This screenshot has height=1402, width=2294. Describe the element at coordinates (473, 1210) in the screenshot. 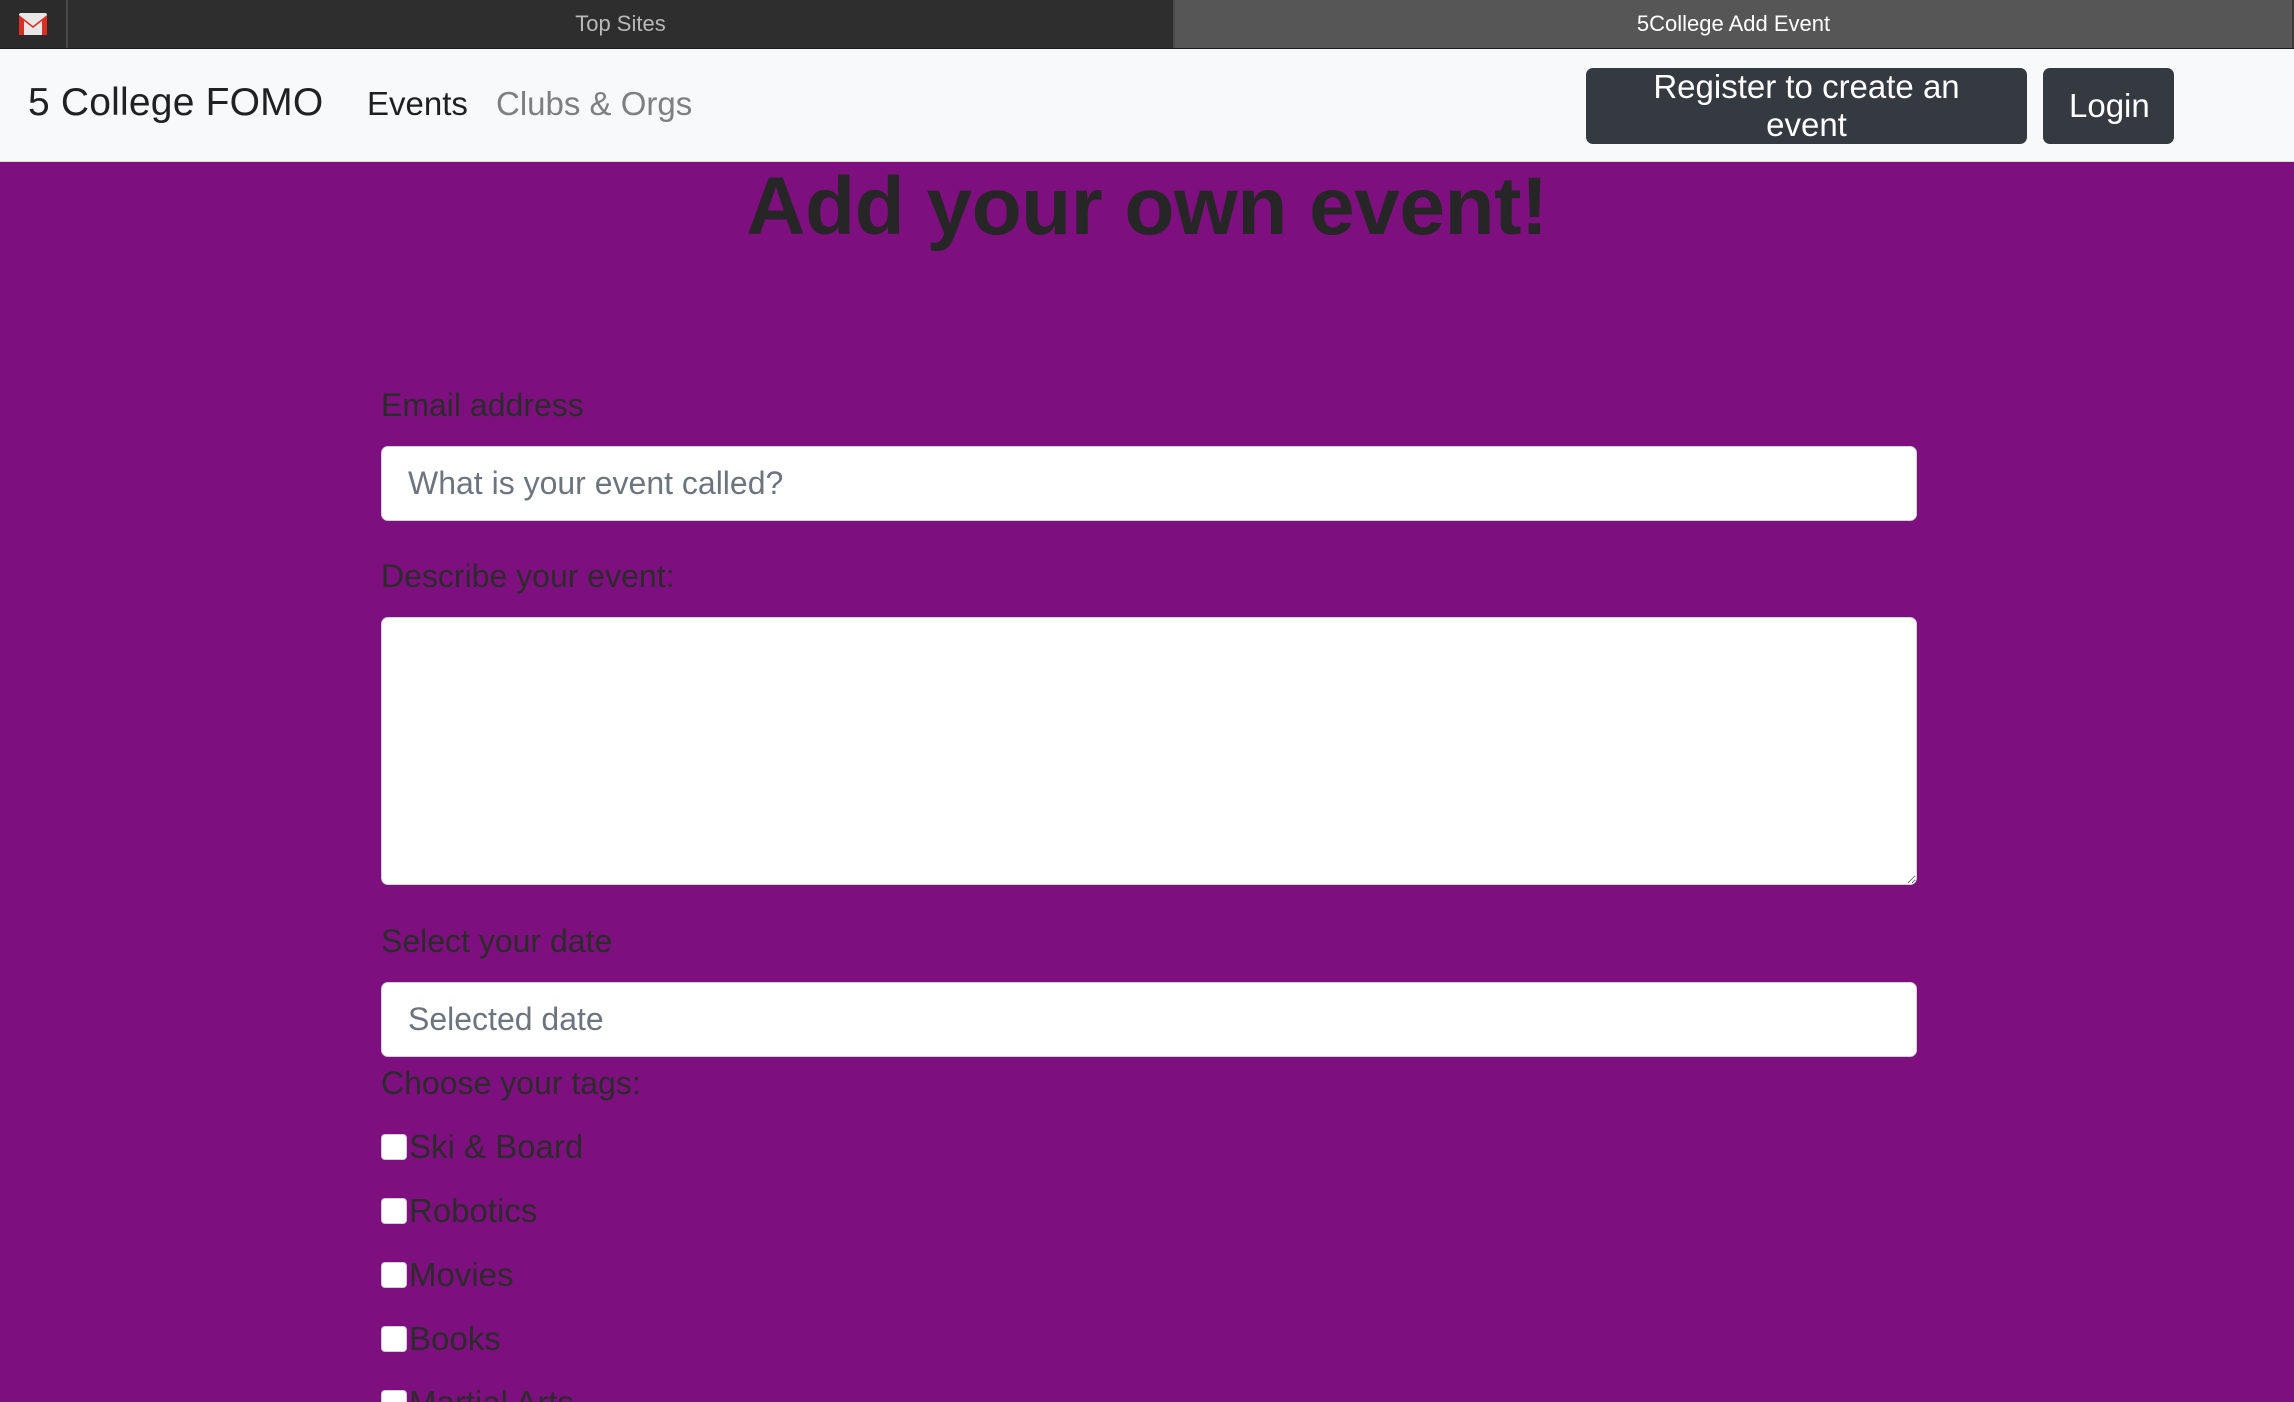

I see `tag-label: Robotics` at that location.